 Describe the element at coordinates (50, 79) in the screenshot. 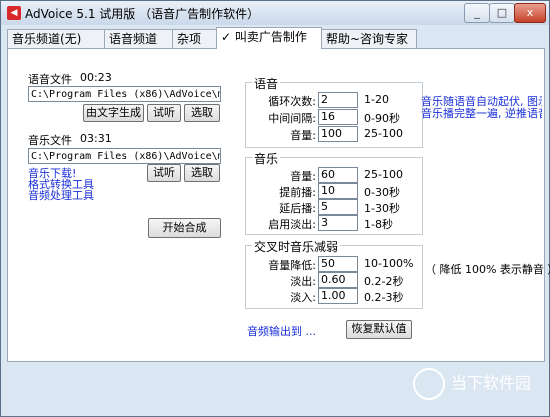

I see `voice-file-label: 语音文件` at that location.